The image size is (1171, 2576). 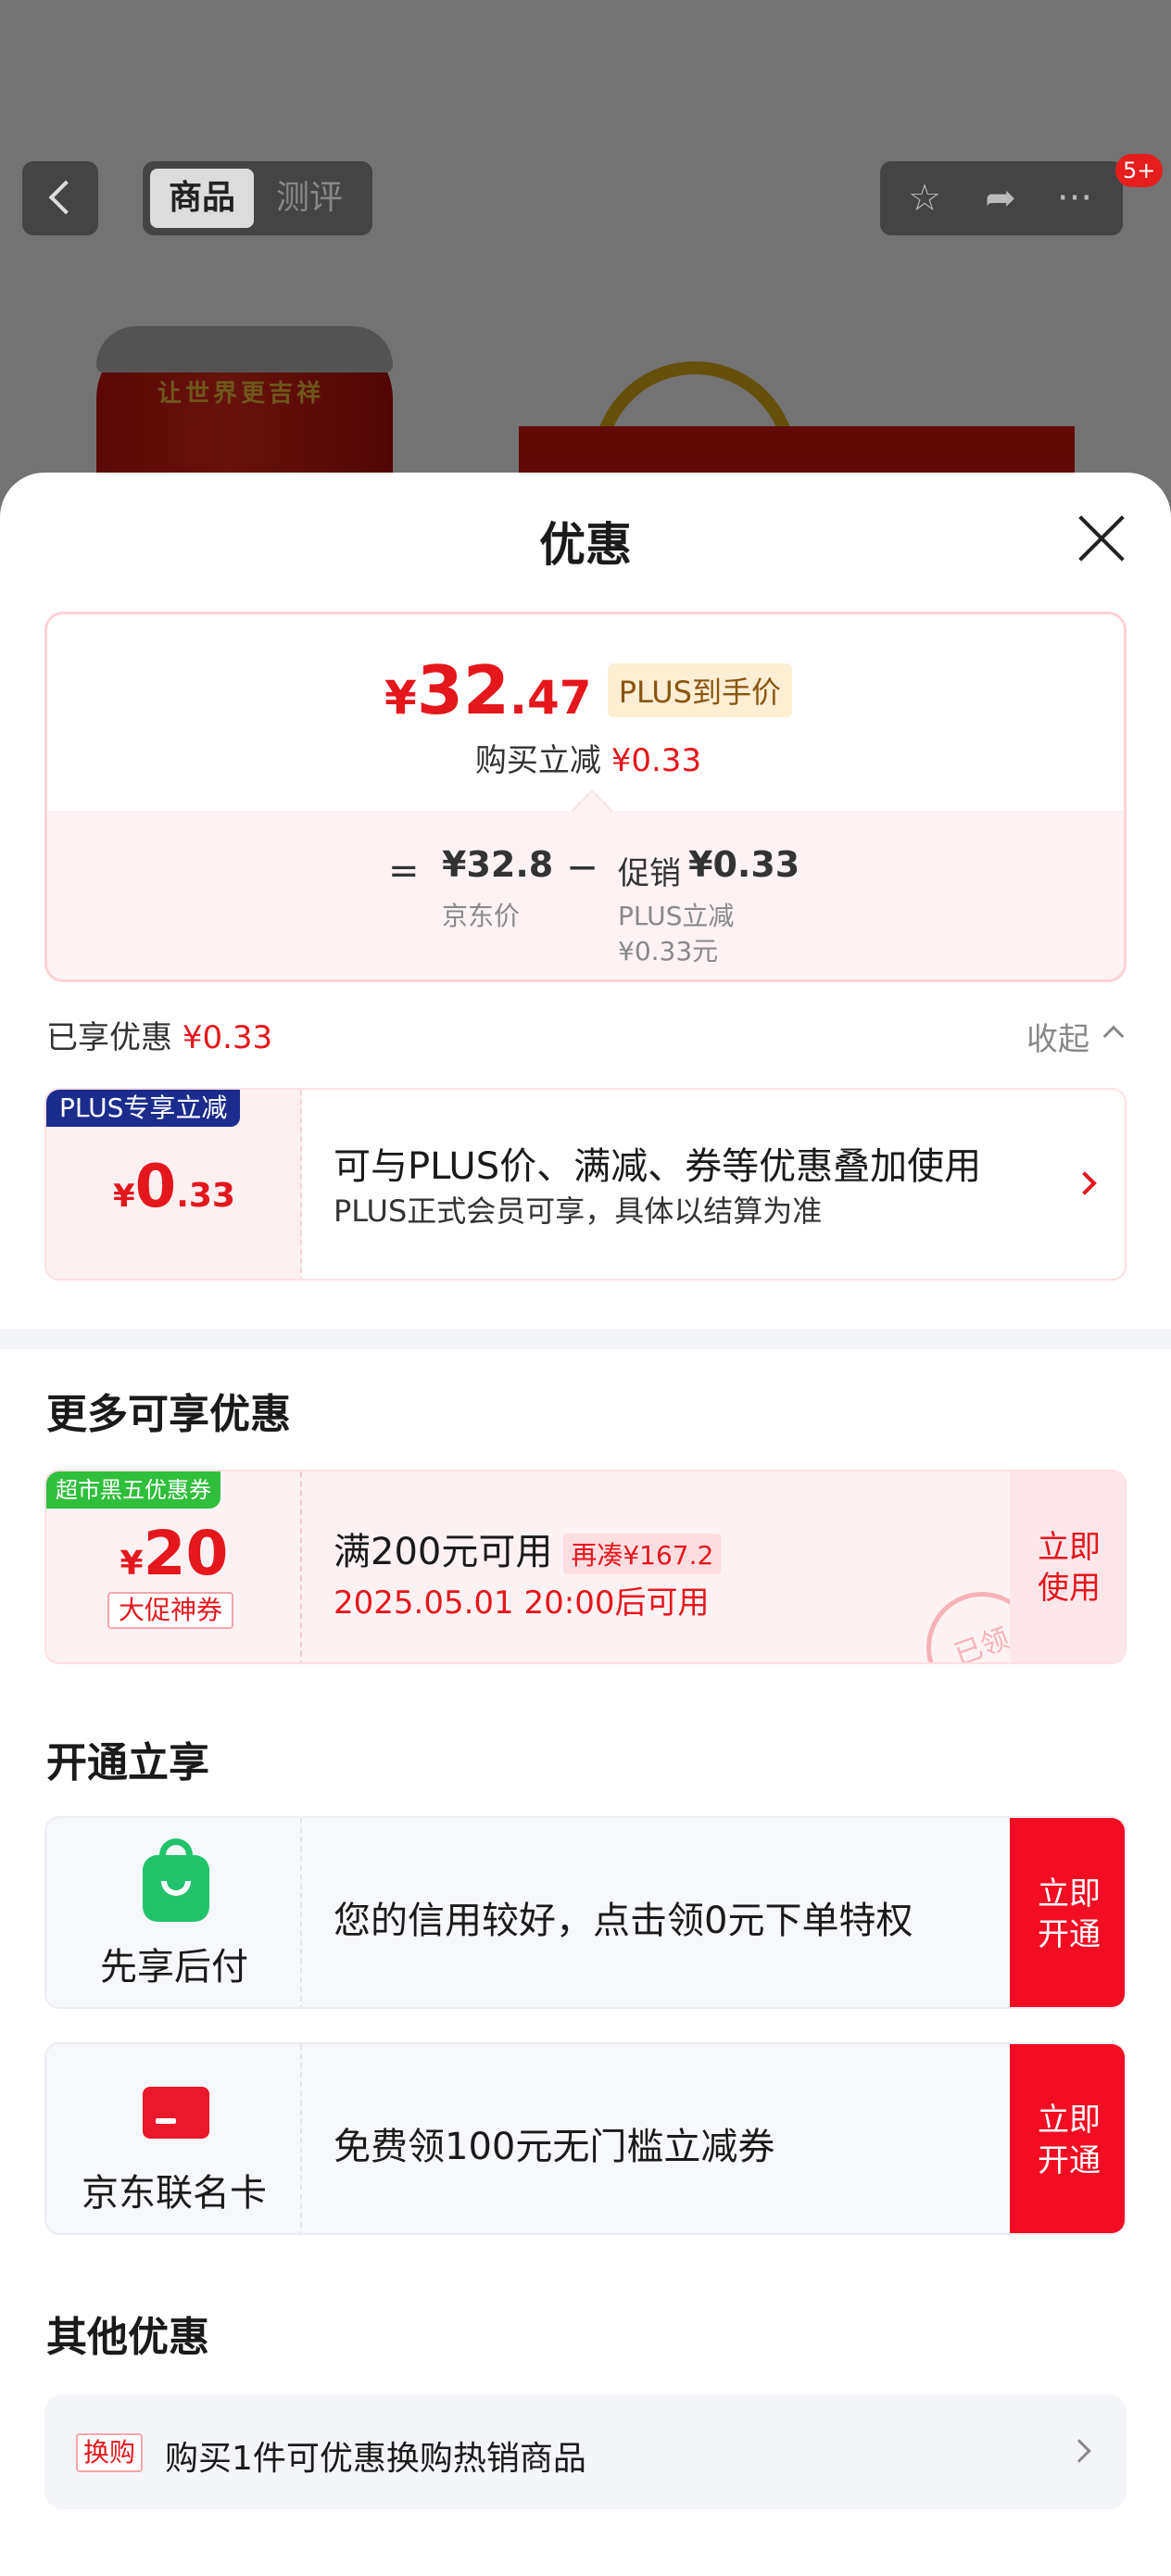 I want to click on collapse-button: 收起, so click(x=1057, y=1036).